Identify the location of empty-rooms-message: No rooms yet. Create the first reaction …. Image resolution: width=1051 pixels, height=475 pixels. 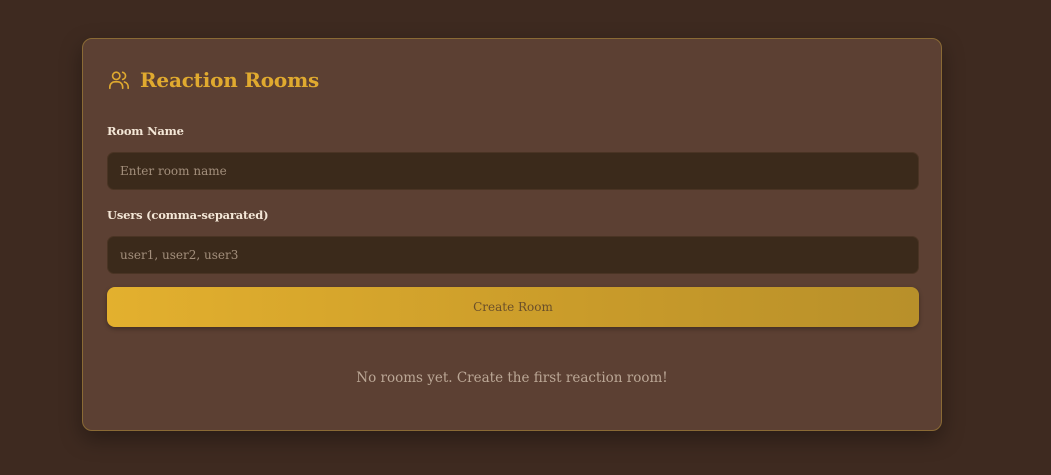
(512, 378).